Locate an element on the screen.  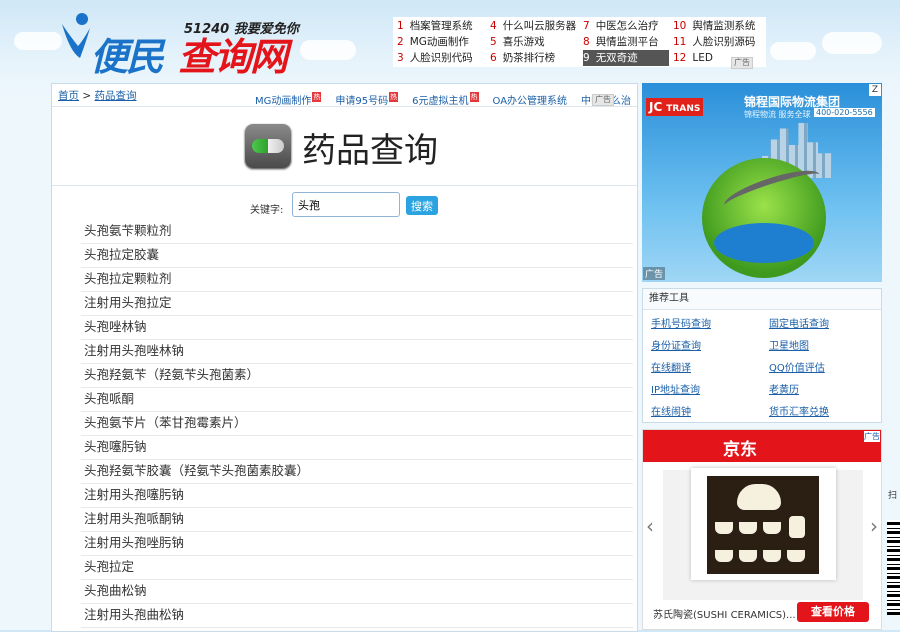
result-item: 头孢氨苄片（苯甘孢霉素片） is located at coordinates (357, 424).